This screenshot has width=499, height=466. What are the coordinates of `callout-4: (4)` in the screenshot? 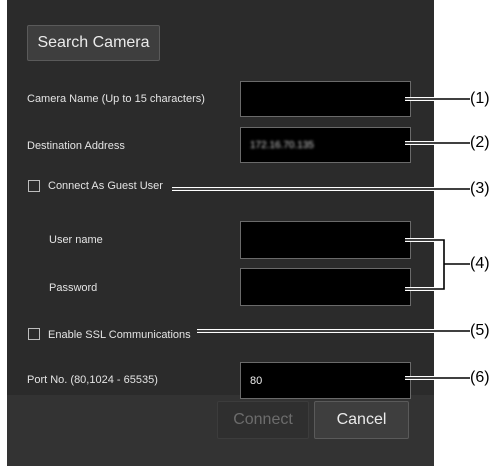 It's located at (480, 263).